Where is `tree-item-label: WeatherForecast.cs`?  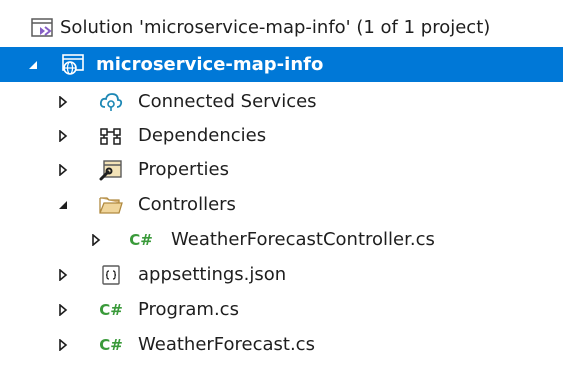
tree-item-label: WeatherForecast.cs is located at coordinates (226, 344).